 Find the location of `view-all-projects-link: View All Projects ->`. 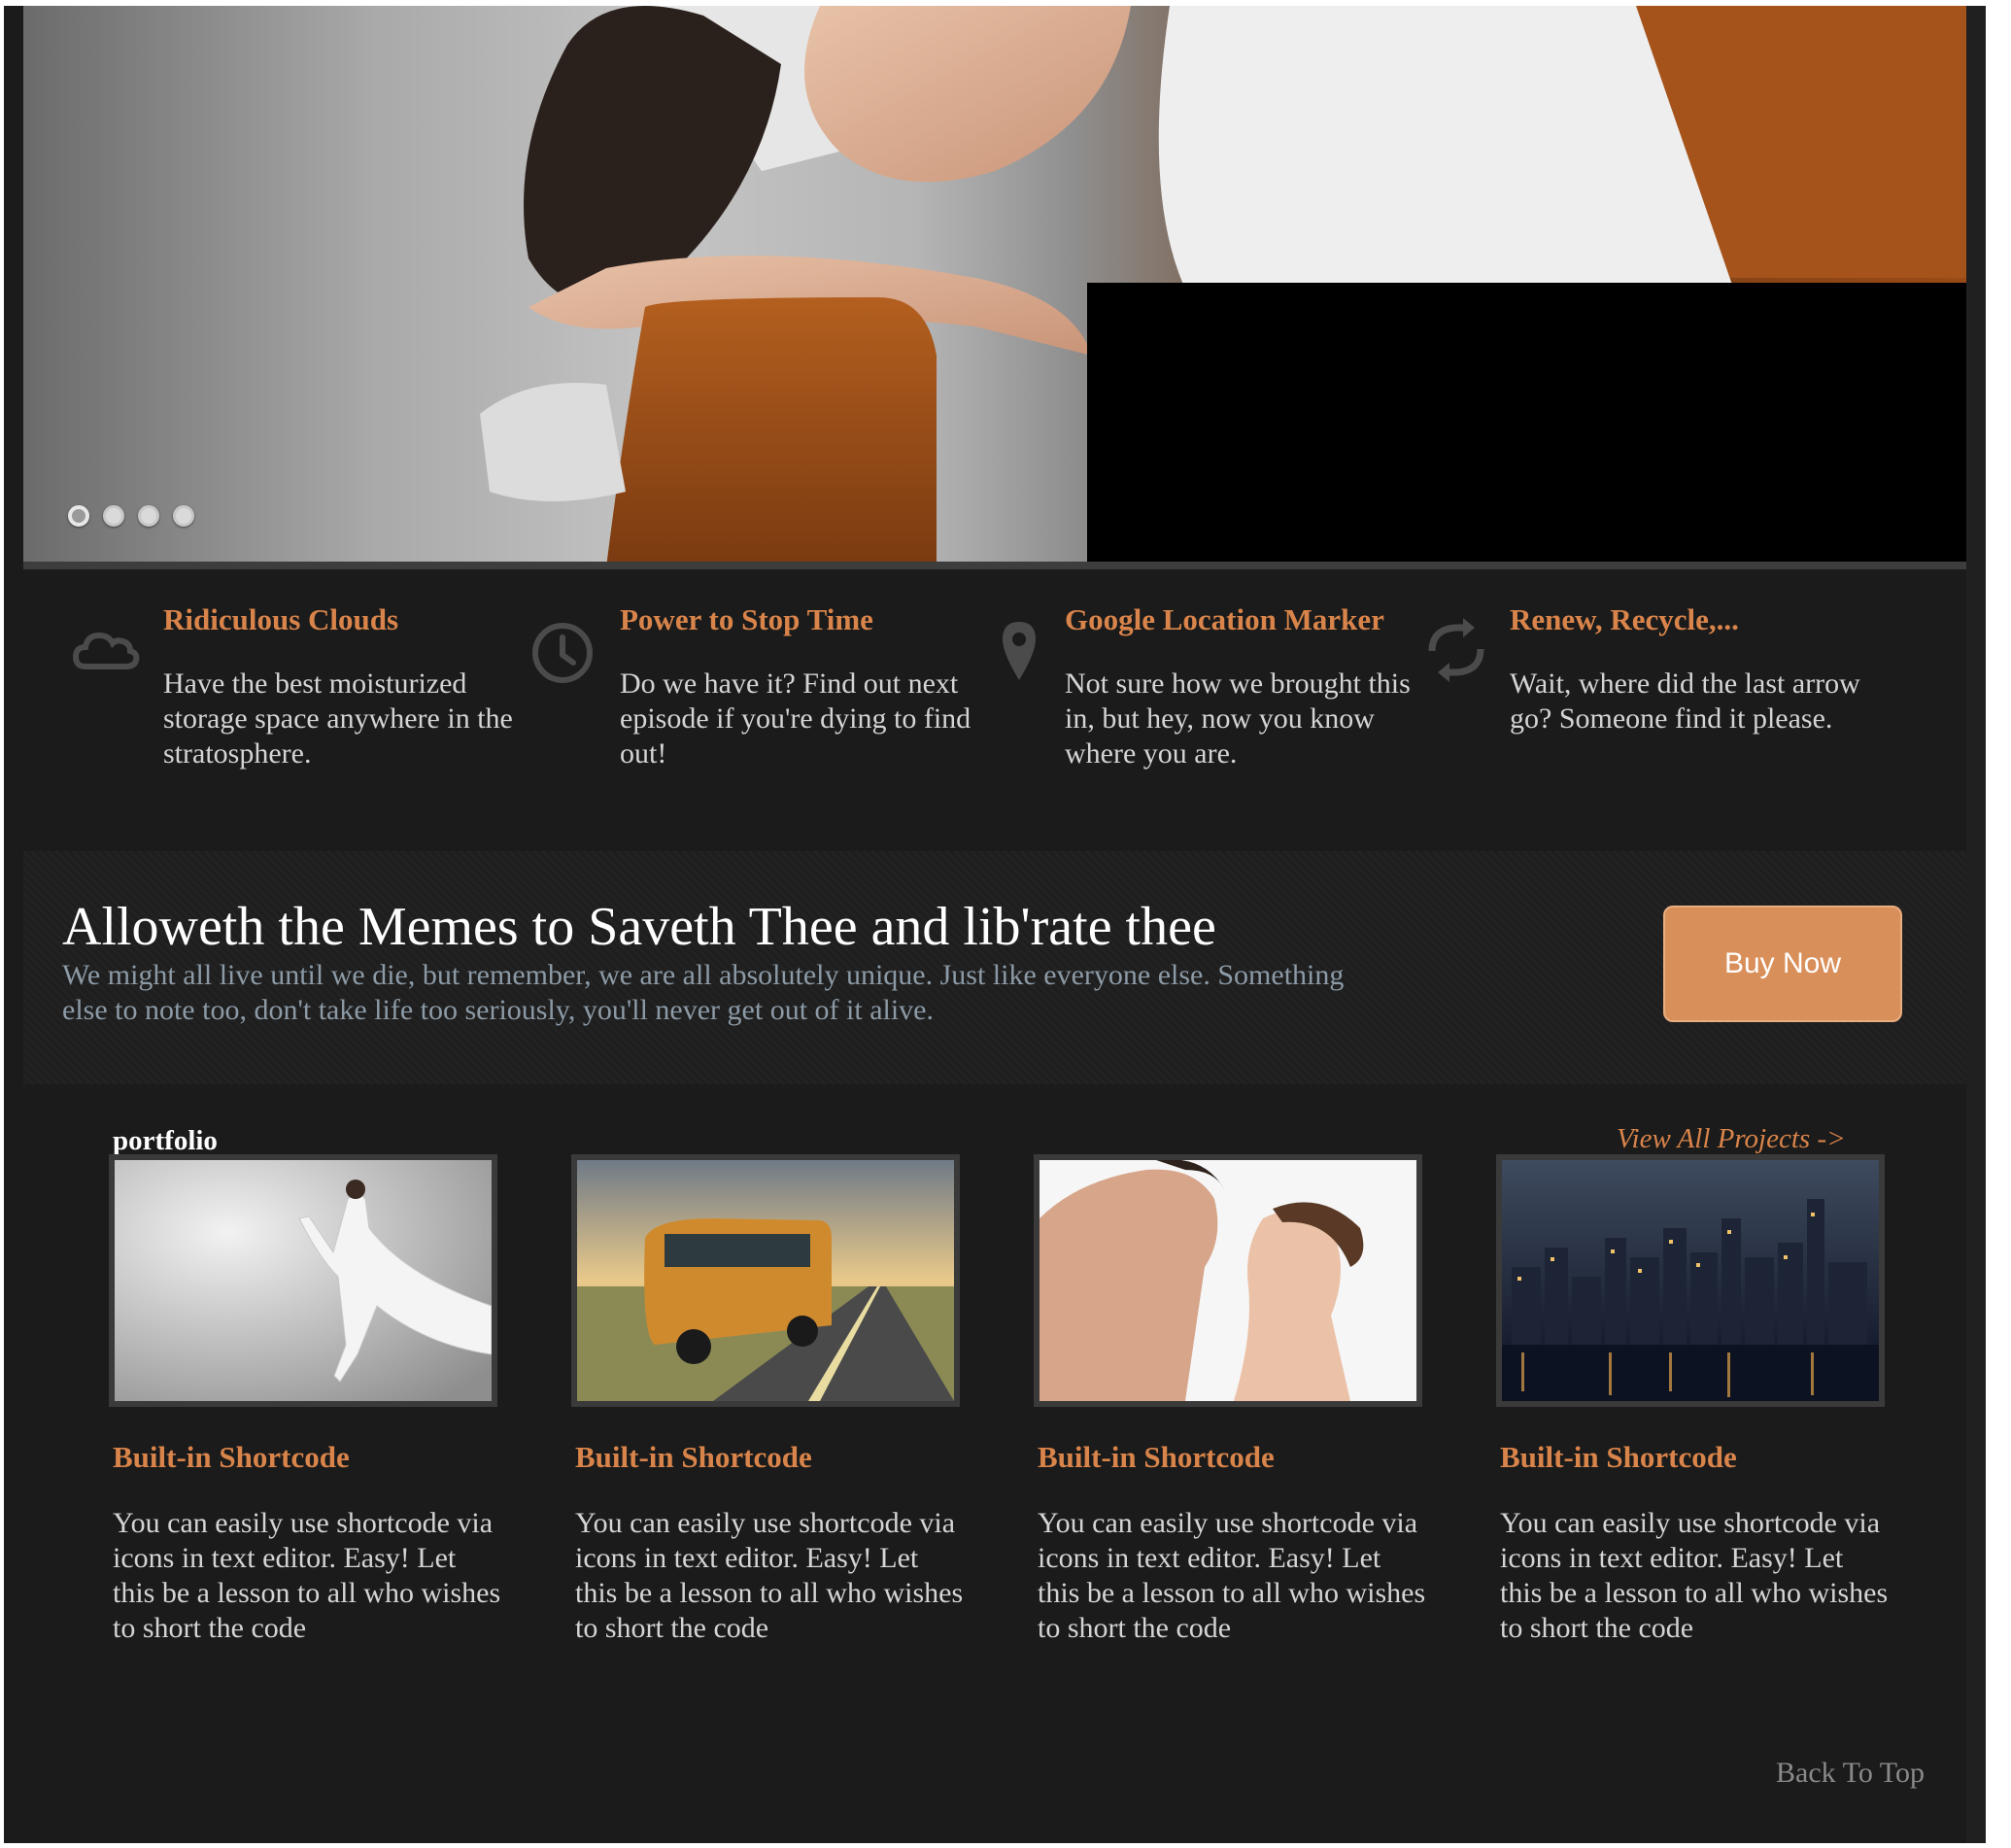

view-all-projects-link: View All Projects -> is located at coordinates (1732, 1139).